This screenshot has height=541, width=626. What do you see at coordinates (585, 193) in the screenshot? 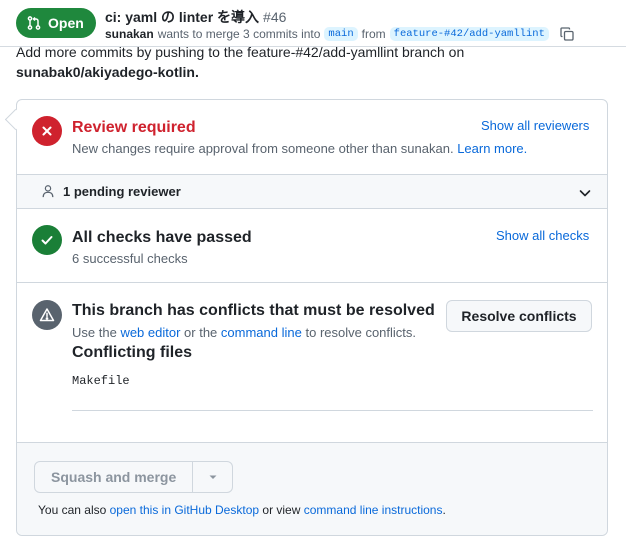
I see `chevron-down-icon` at bounding box center [585, 193].